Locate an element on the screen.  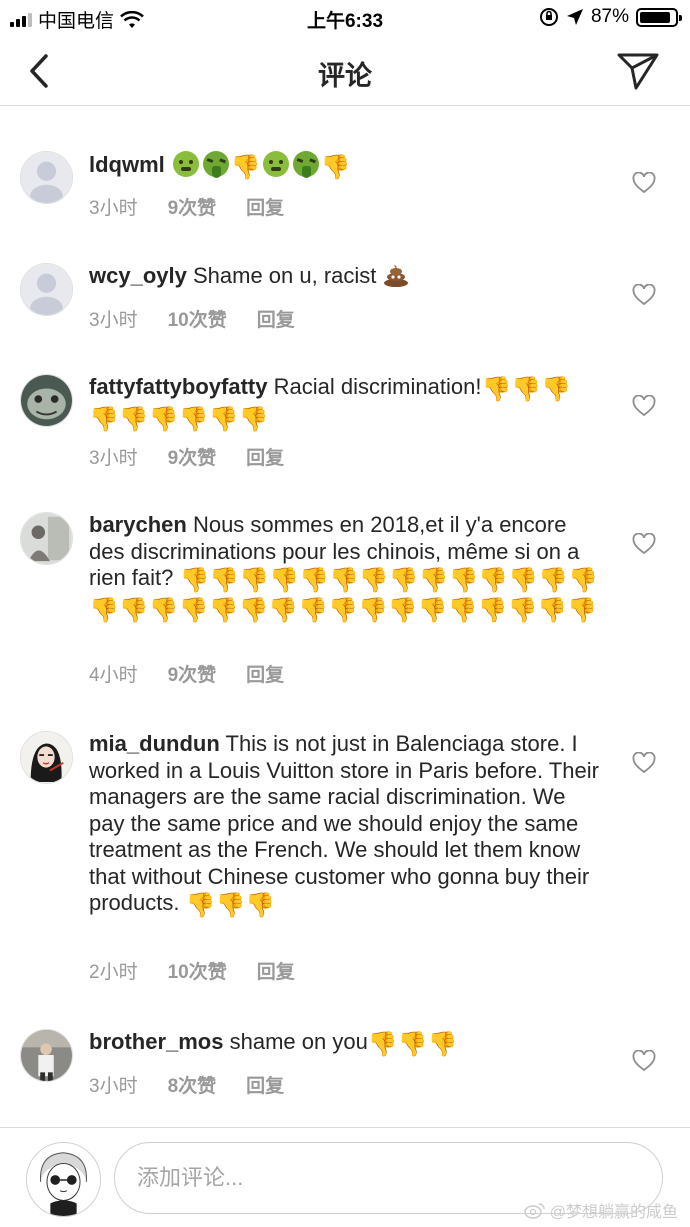
comment-text: wcy_oyly Shame on u, racist is located at coordinates (344, 276).